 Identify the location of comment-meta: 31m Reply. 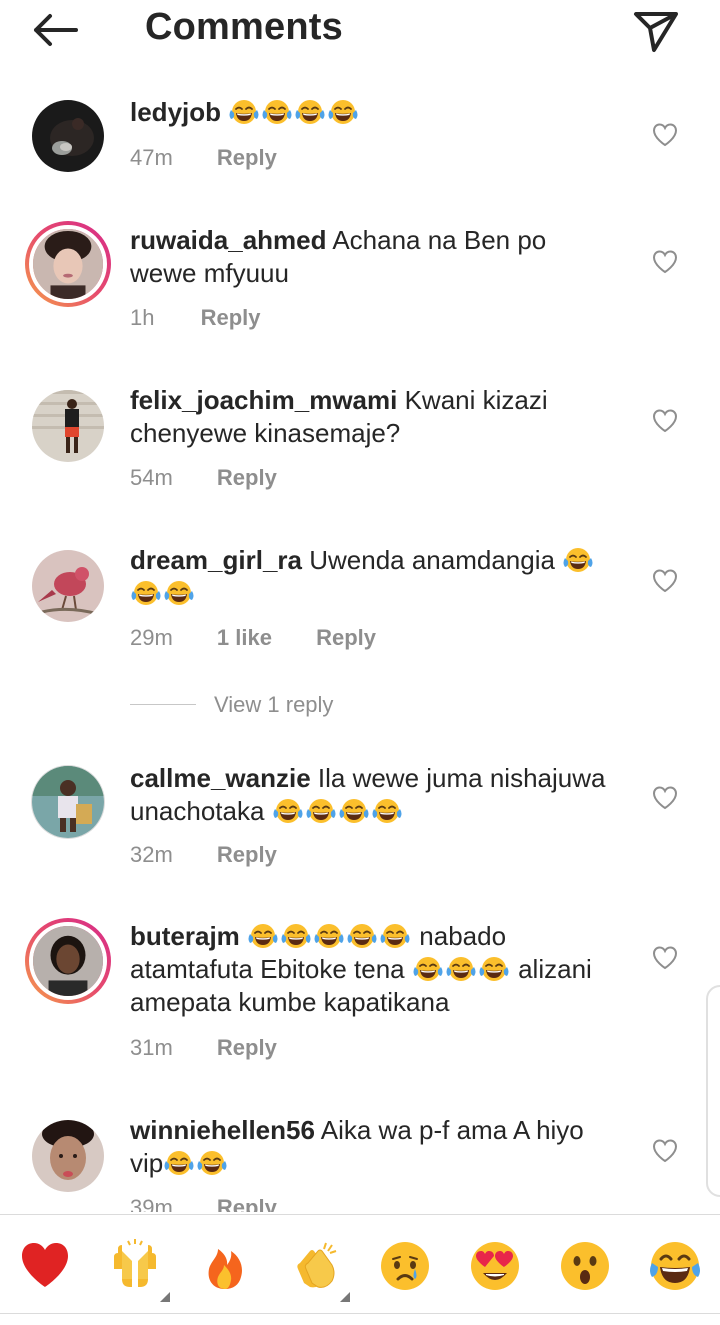
(203, 1048).